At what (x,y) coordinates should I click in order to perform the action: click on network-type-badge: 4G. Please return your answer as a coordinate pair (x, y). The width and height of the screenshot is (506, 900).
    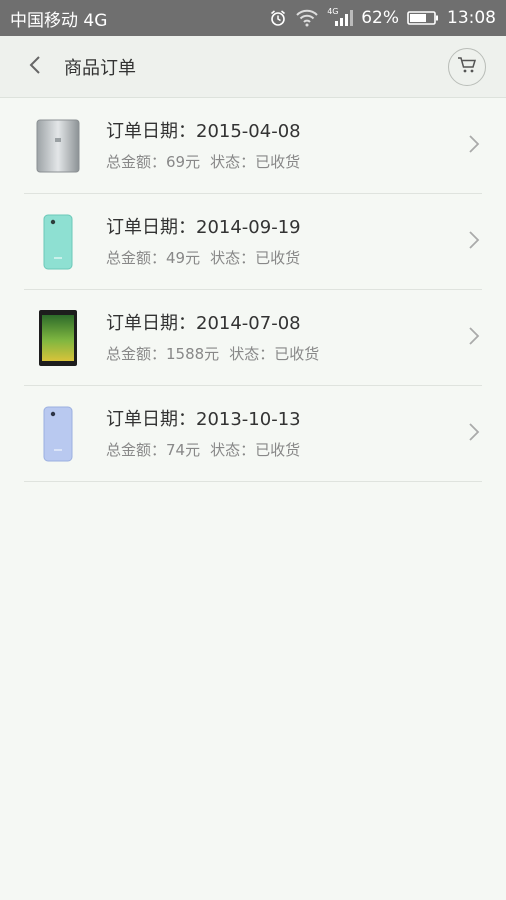
    Looking at the image, I should click on (333, 11).